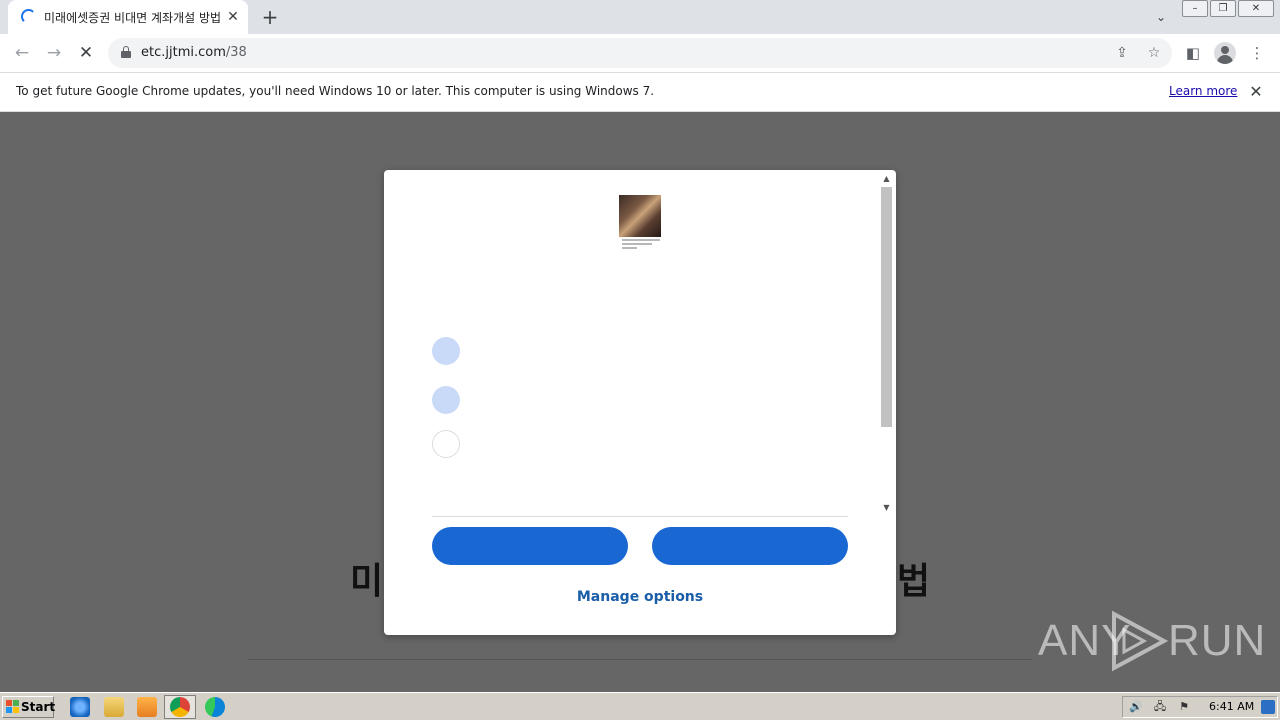  Describe the element at coordinates (86, 53) in the screenshot. I see `stop-loading-button: ✕` at that location.